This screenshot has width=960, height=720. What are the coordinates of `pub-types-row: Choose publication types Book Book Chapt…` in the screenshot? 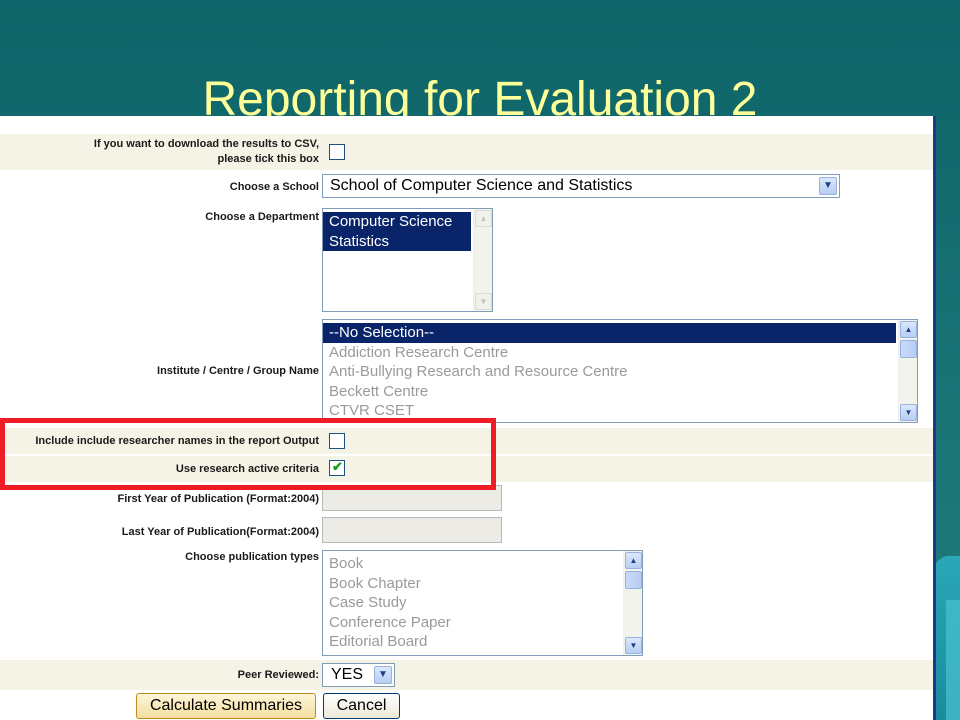 It's located at (466, 603).